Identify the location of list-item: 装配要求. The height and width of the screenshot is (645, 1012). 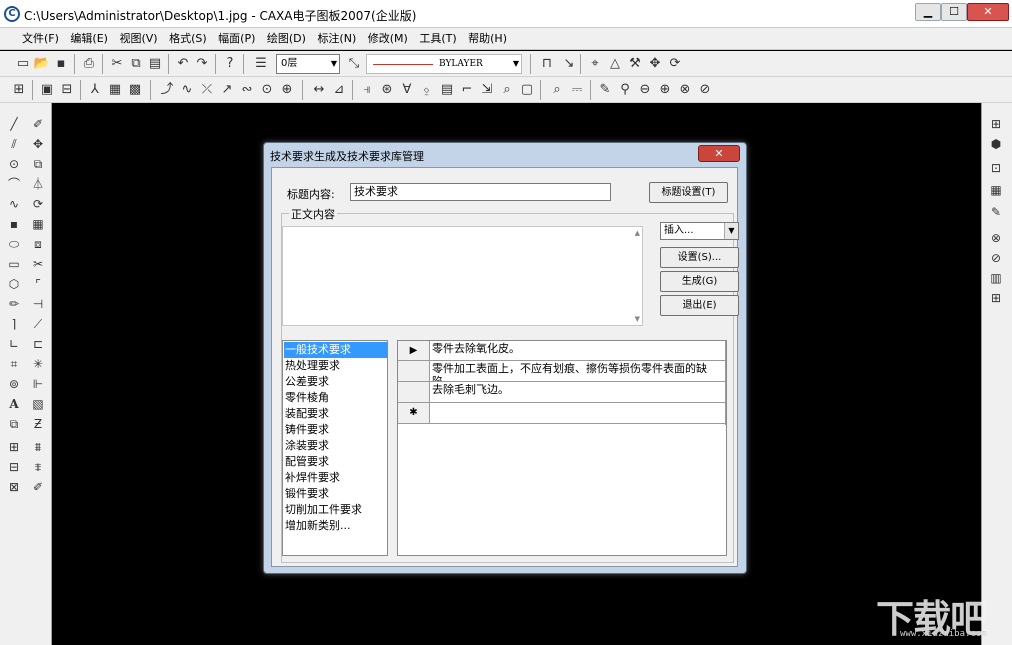
(335, 414).